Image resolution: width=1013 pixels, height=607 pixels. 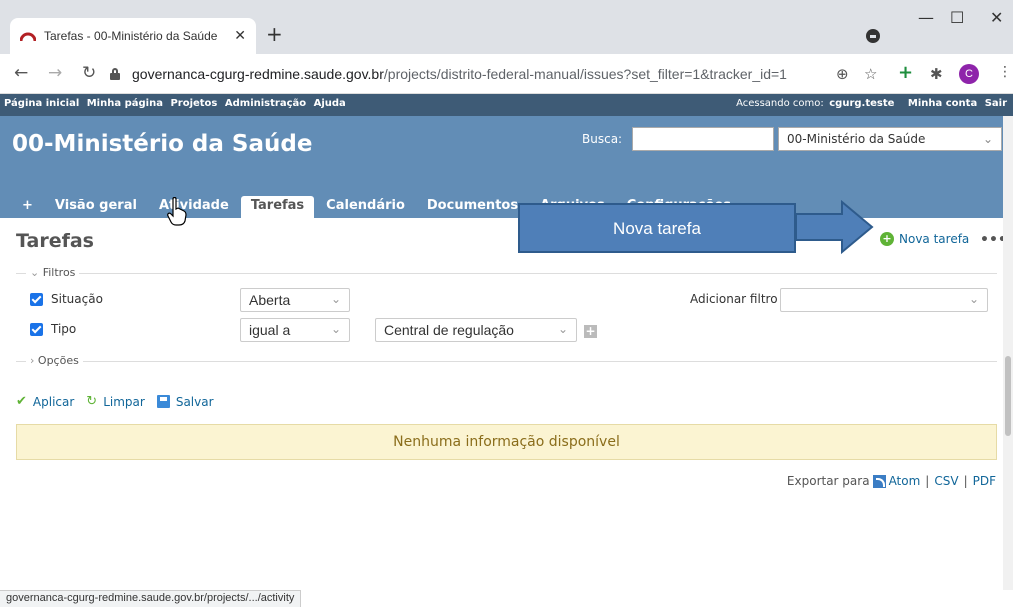 What do you see at coordinates (193, 103) in the screenshot?
I see `topmenu-projects: Projetos` at bounding box center [193, 103].